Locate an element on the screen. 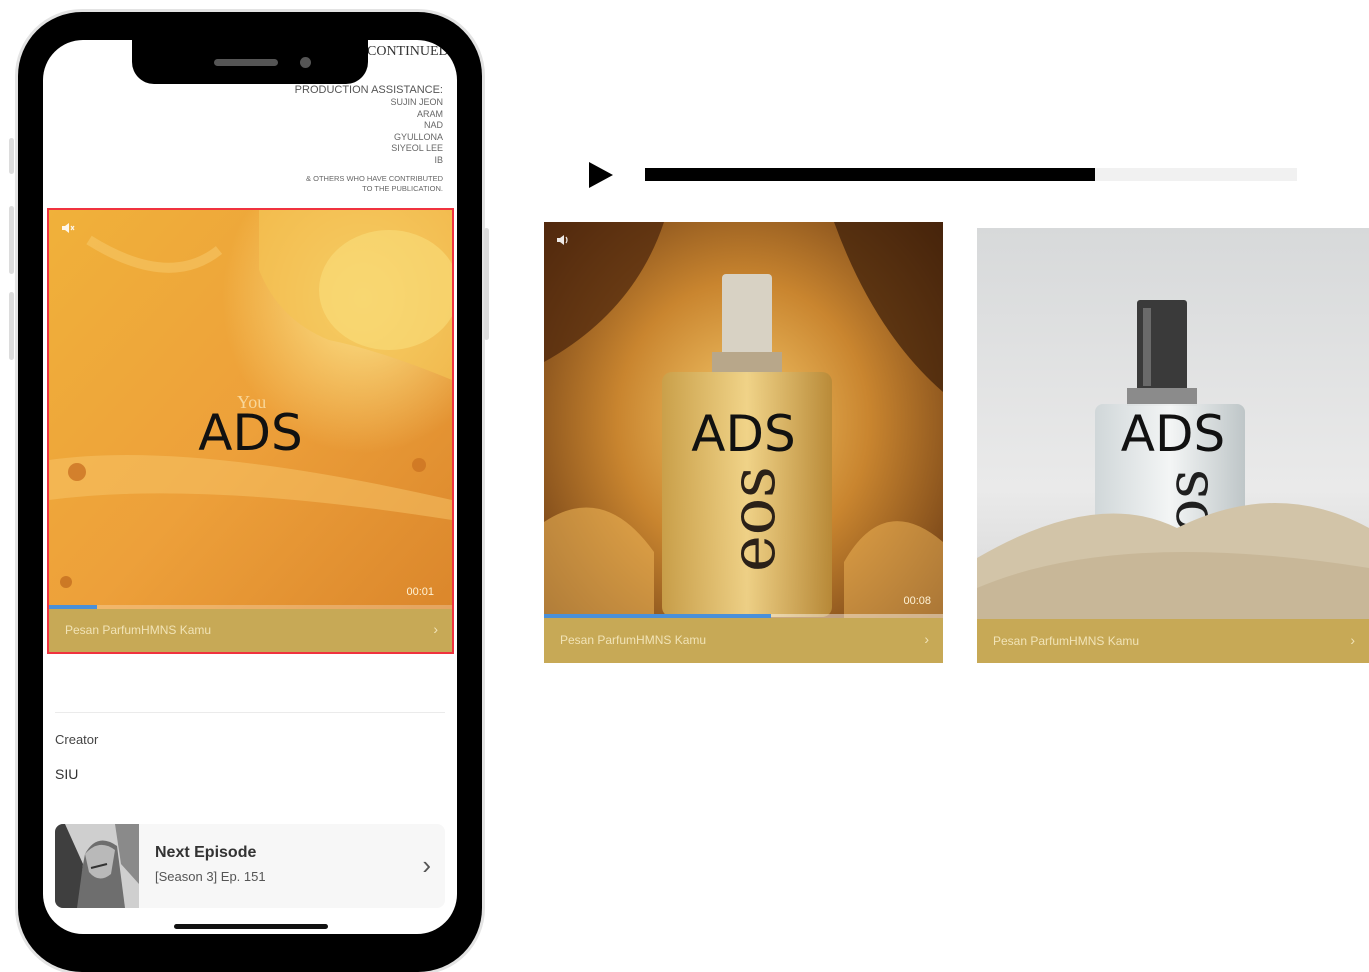 Image resolution: width=1369 pixels, height=972 pixels. creator-name: SIU is located at coordinates (66, 774).